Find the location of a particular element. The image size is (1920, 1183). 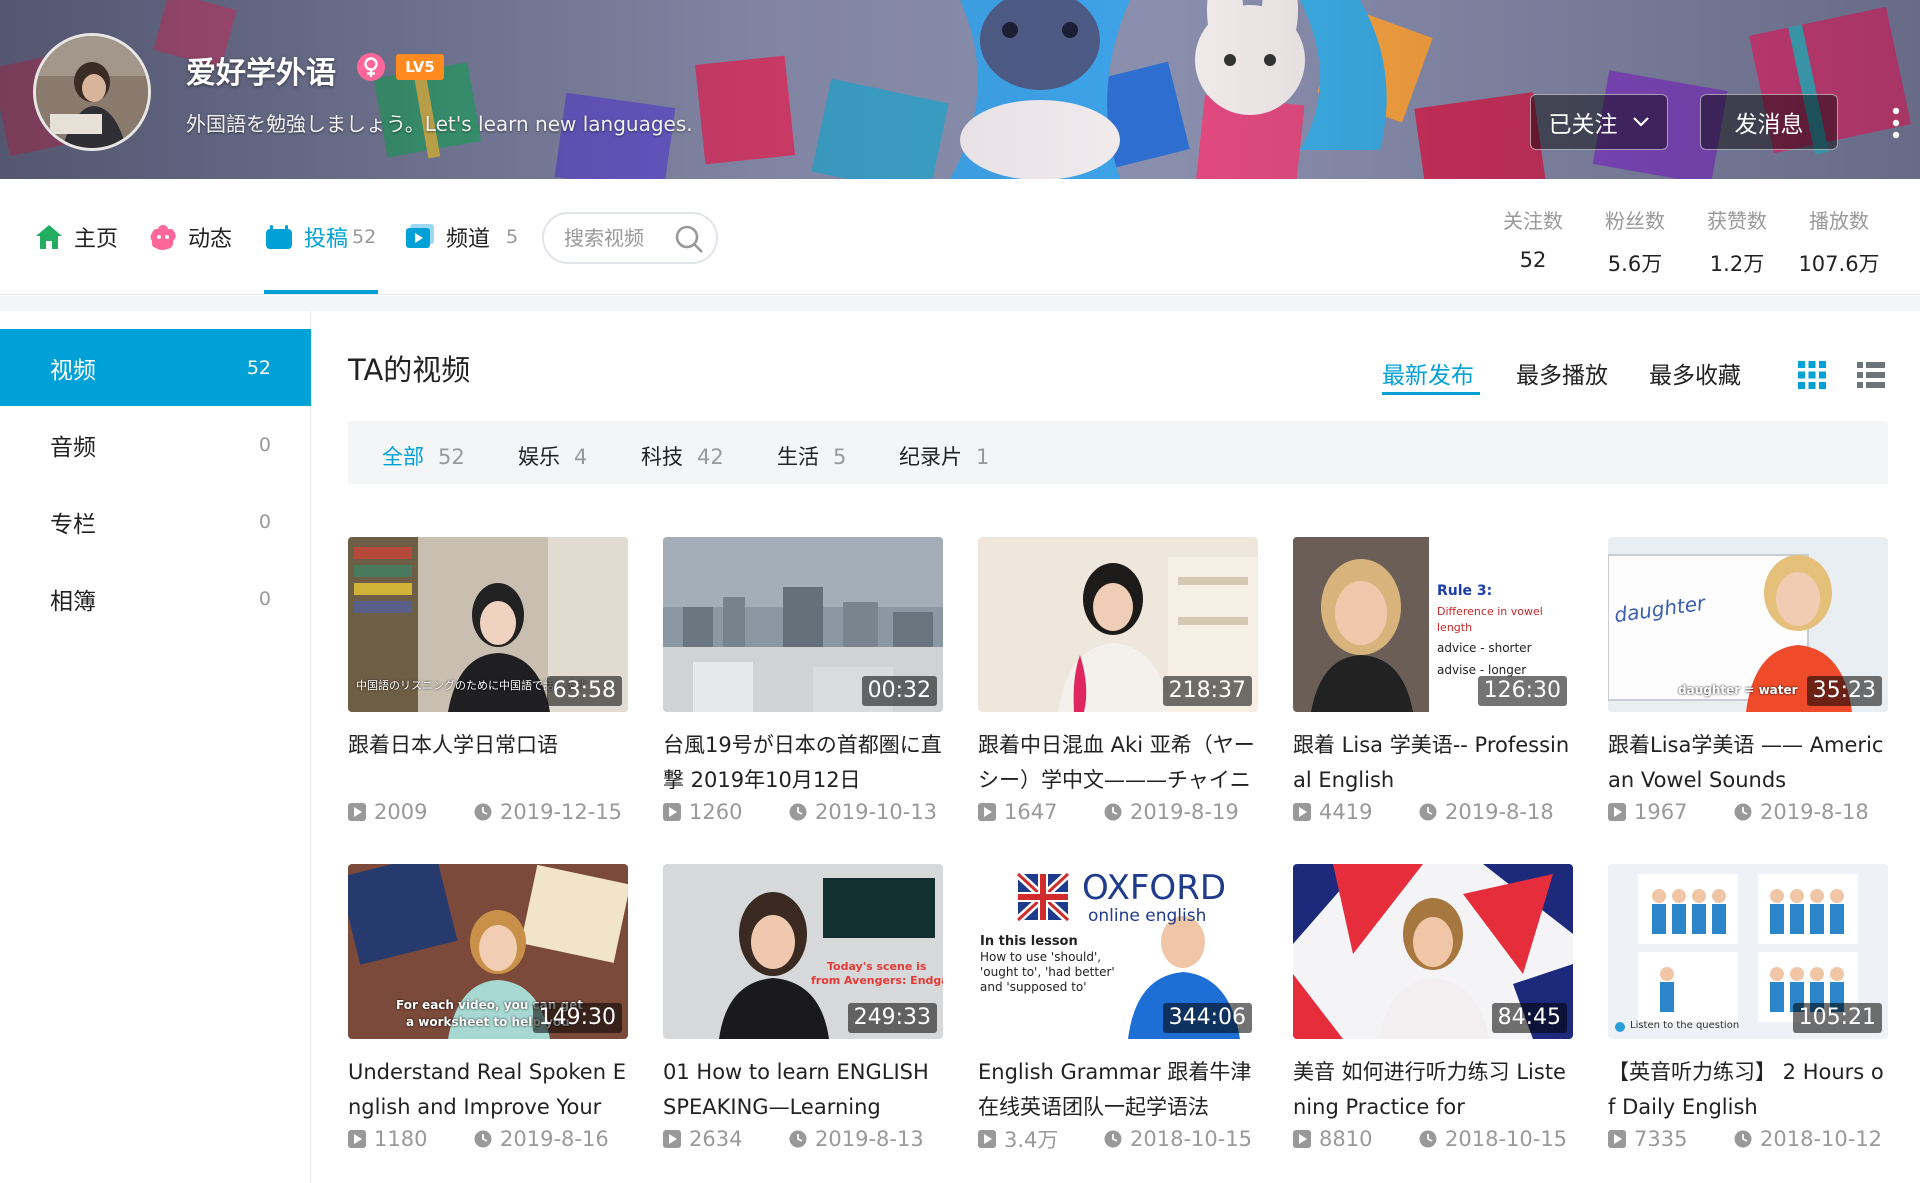

sidebar-item-count: 0 is located at coordinates (264, 598).